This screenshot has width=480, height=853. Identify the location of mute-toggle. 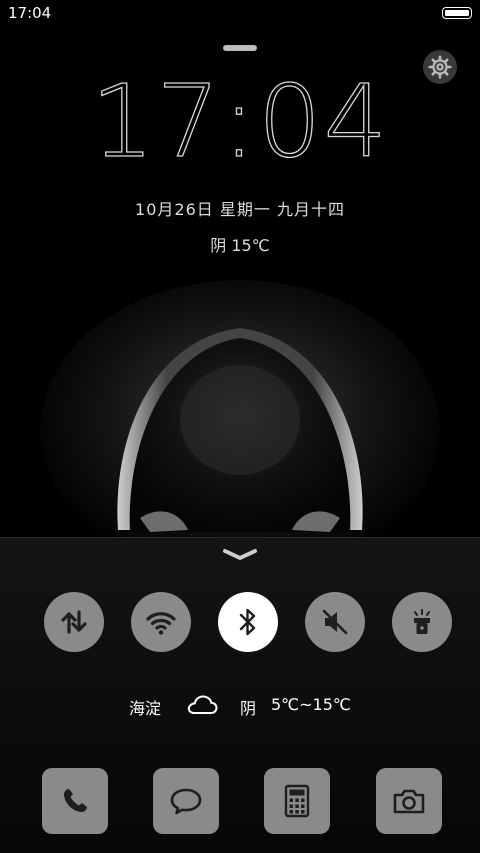
(335, 622).